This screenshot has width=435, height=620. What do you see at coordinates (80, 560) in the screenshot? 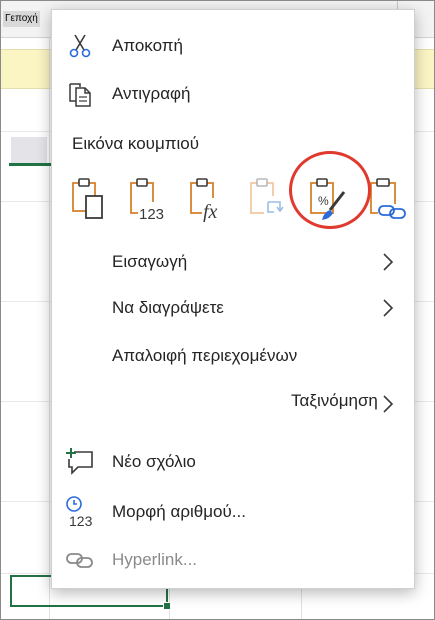
I see `link-icon` at bounding box center [80, 560].